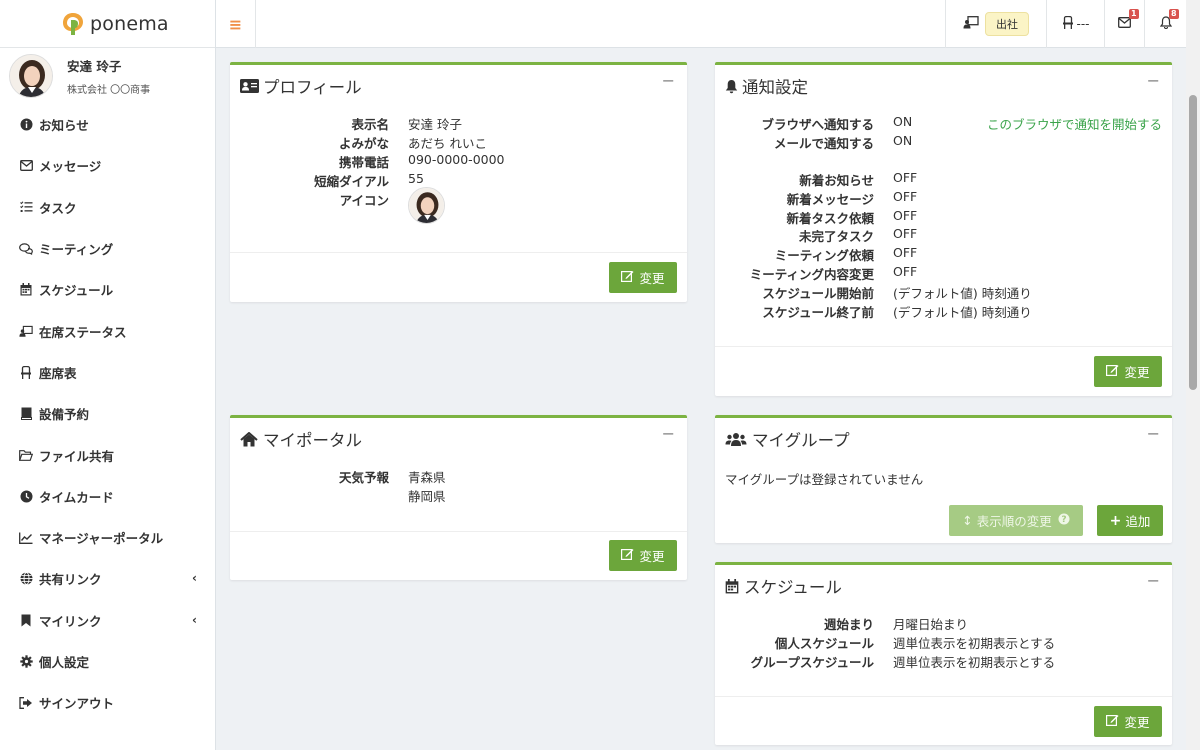 This screenshot has width=1200, height=750. What do you see at coordinates (312, 87) in the screenshot?
I see `panel-title-text: プロフィール` at bounding box center [312, 87].